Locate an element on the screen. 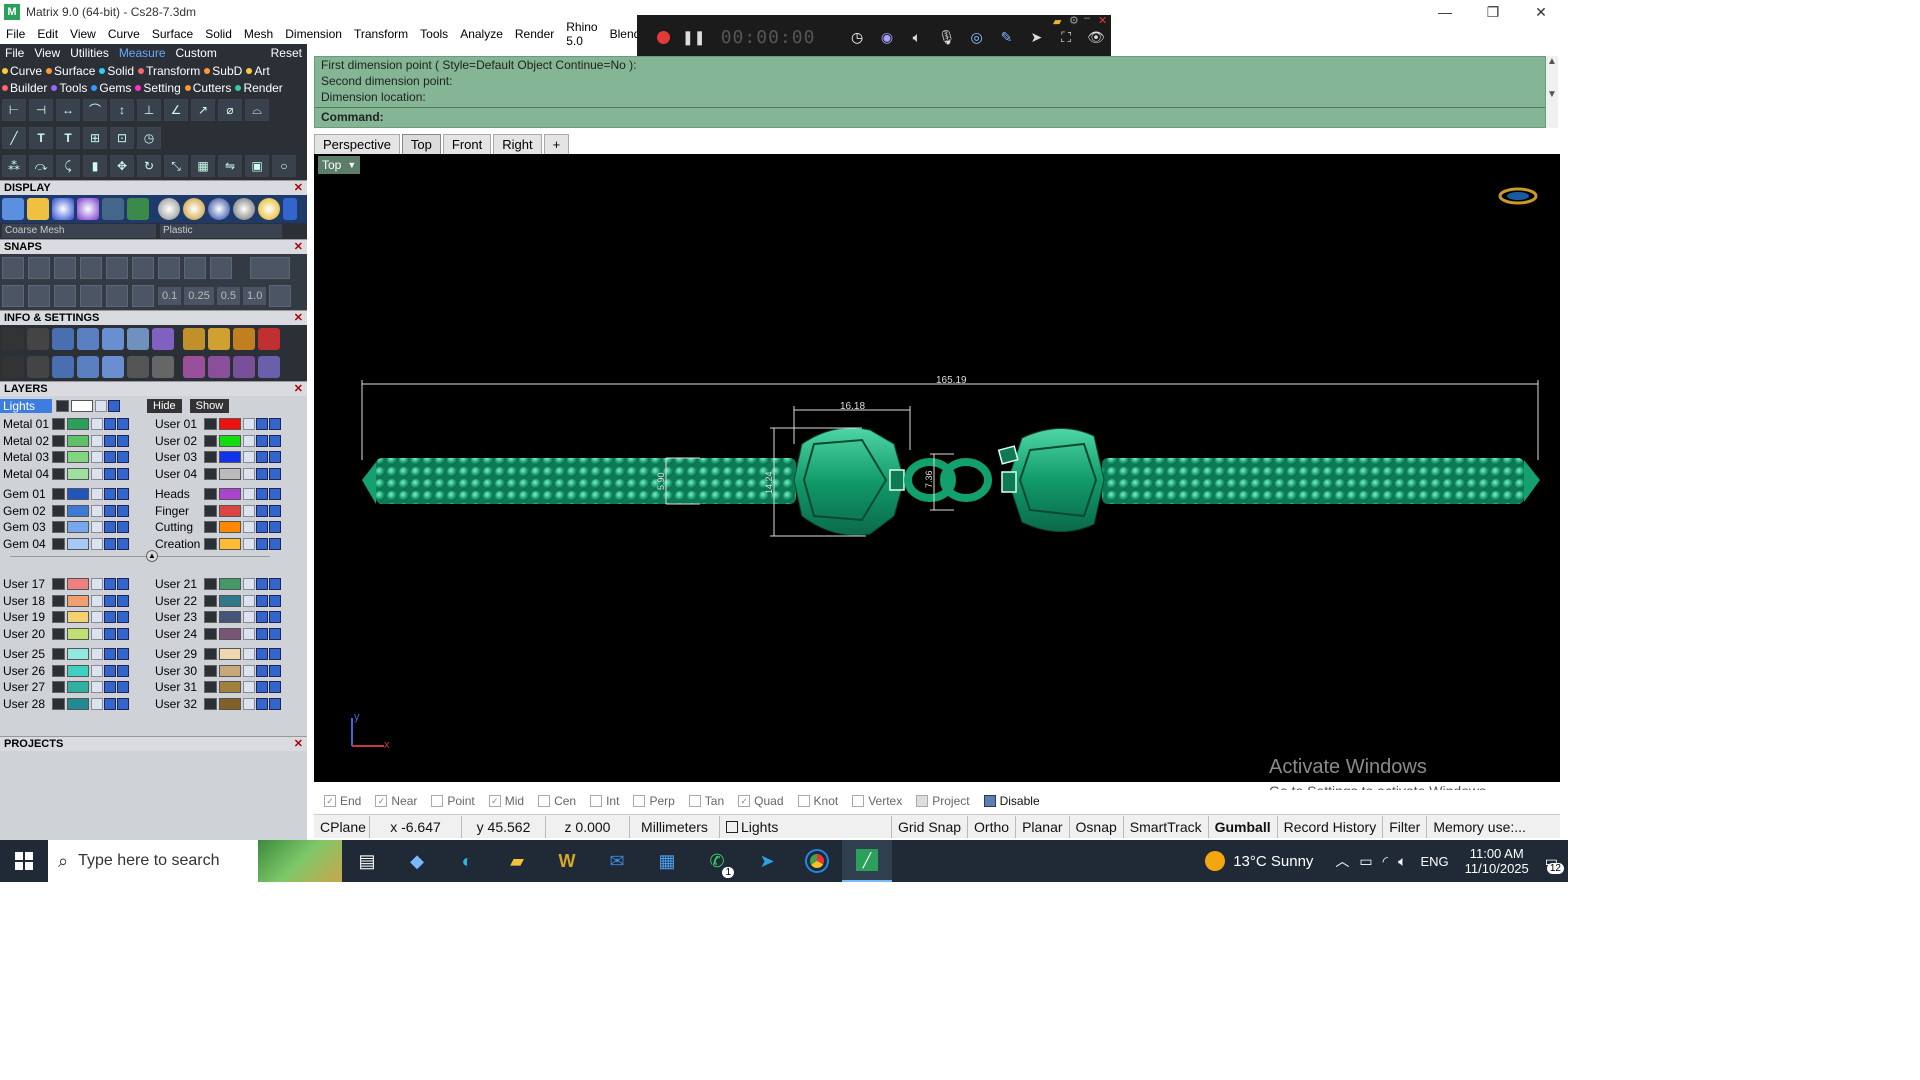 This screenshot has width=1920, height=1080. command-scrollbar: ▲ ▼ is located at coordinates (1552, 92).